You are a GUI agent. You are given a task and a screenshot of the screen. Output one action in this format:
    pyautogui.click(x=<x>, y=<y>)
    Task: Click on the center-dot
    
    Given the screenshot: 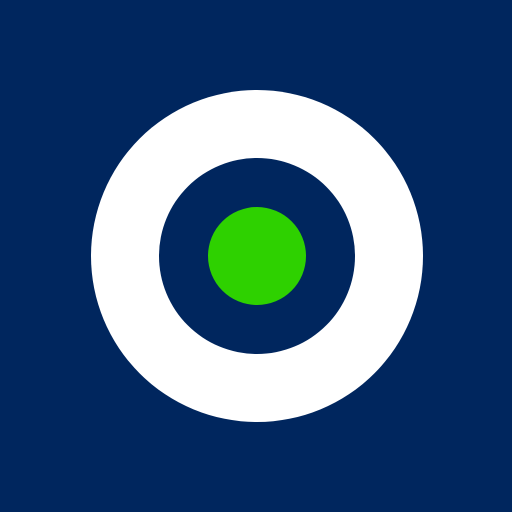 What is the action you would take?
    pyautogui.click(x=257, y=256)
    